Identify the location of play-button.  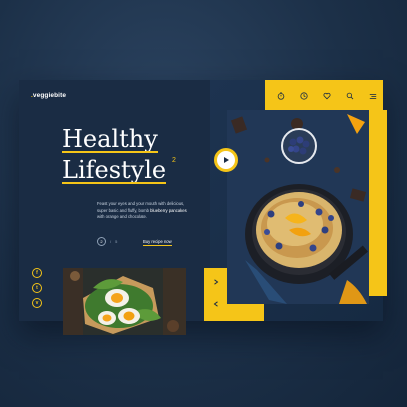
(226, 160).